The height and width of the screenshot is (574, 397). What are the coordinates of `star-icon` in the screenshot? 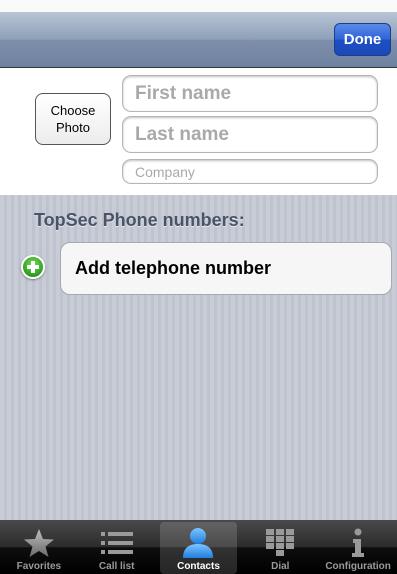 It's located at (39, 543).